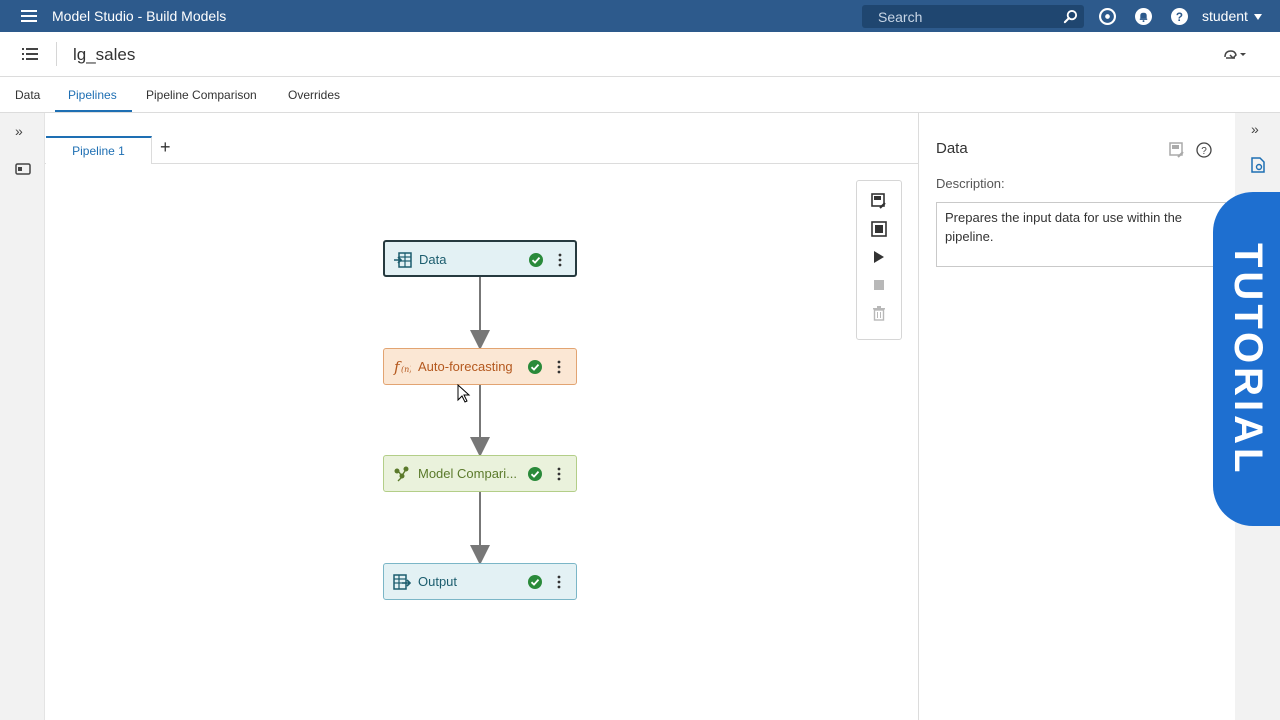  I want to click on model-comparison-icon, so click(401, 474).